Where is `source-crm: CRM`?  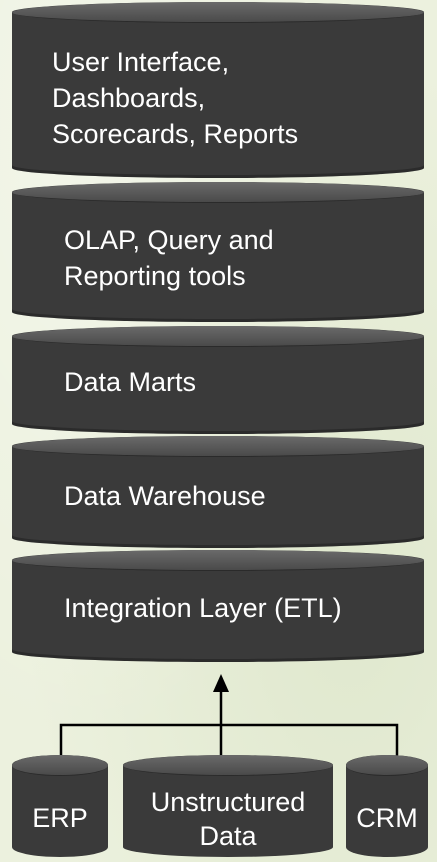 source-crm: CRM is located at coordinates (387, 806).